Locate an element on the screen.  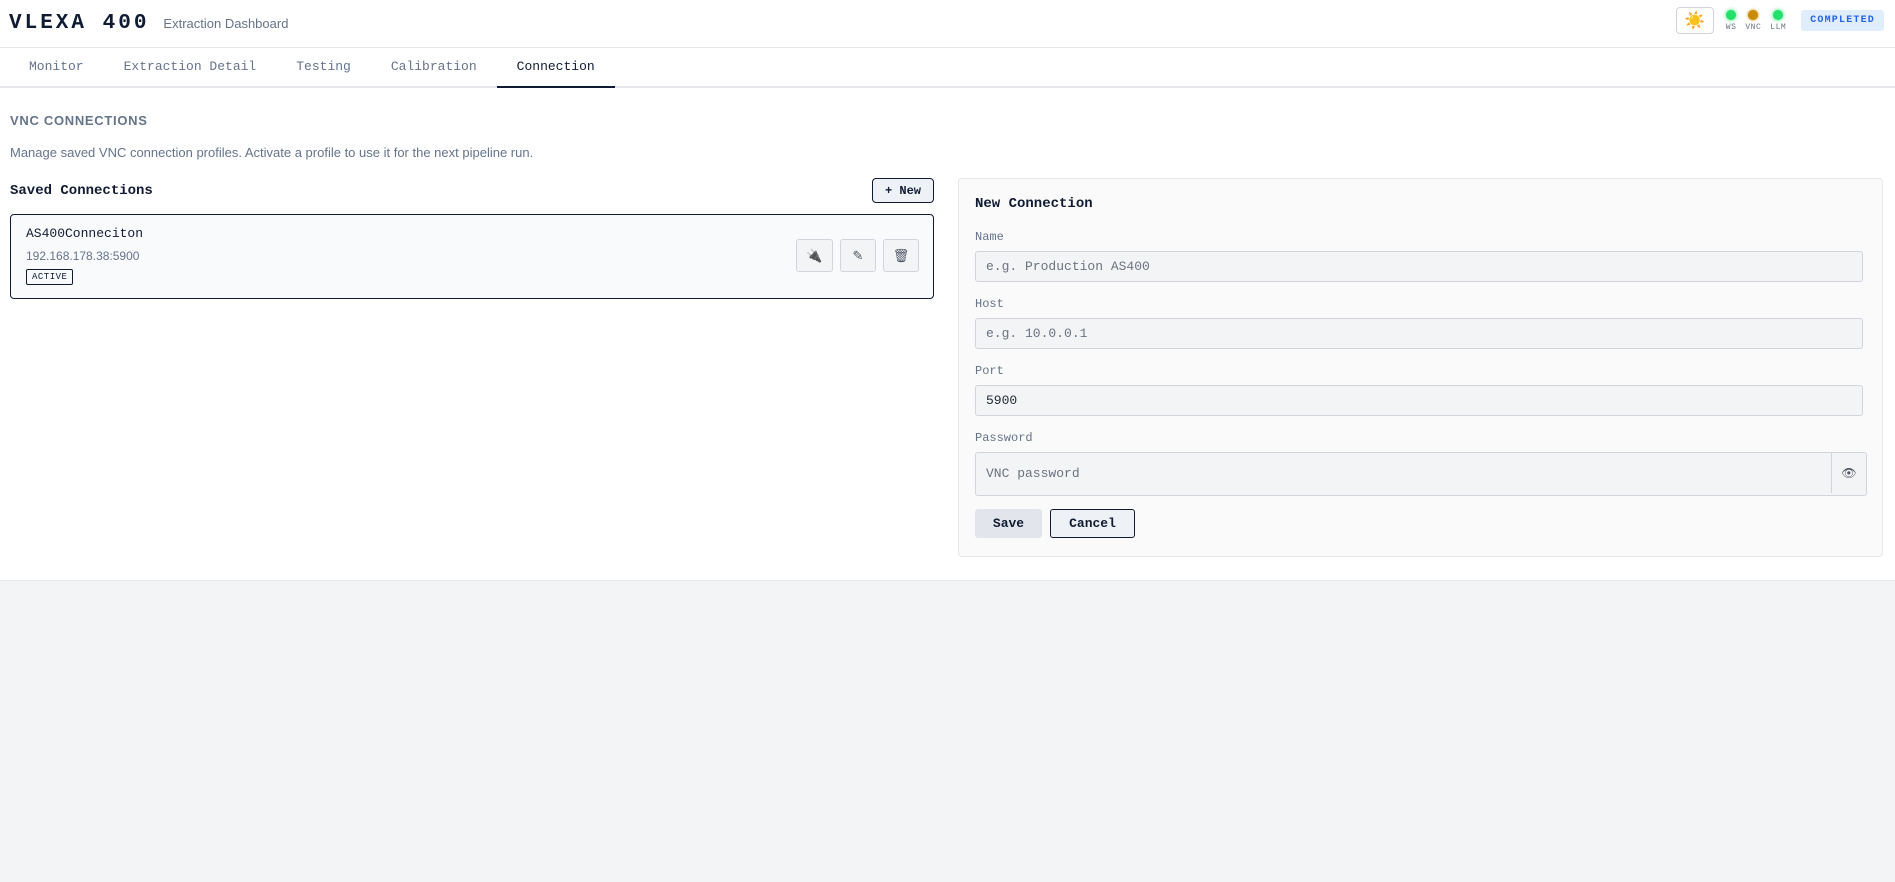
status-badge: COMPLETED is located at coordinates (1842, 20).